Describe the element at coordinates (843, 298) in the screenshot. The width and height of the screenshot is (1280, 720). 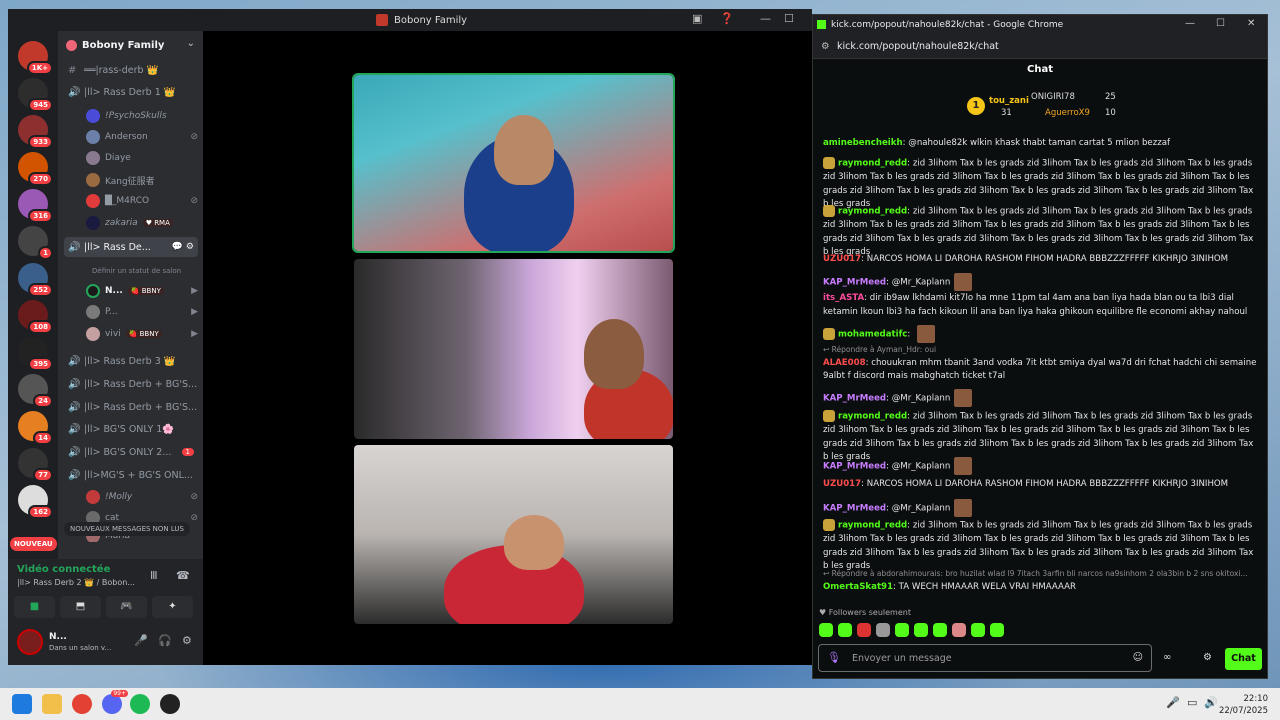
I see `chat-username: its_ASTA` at that location.